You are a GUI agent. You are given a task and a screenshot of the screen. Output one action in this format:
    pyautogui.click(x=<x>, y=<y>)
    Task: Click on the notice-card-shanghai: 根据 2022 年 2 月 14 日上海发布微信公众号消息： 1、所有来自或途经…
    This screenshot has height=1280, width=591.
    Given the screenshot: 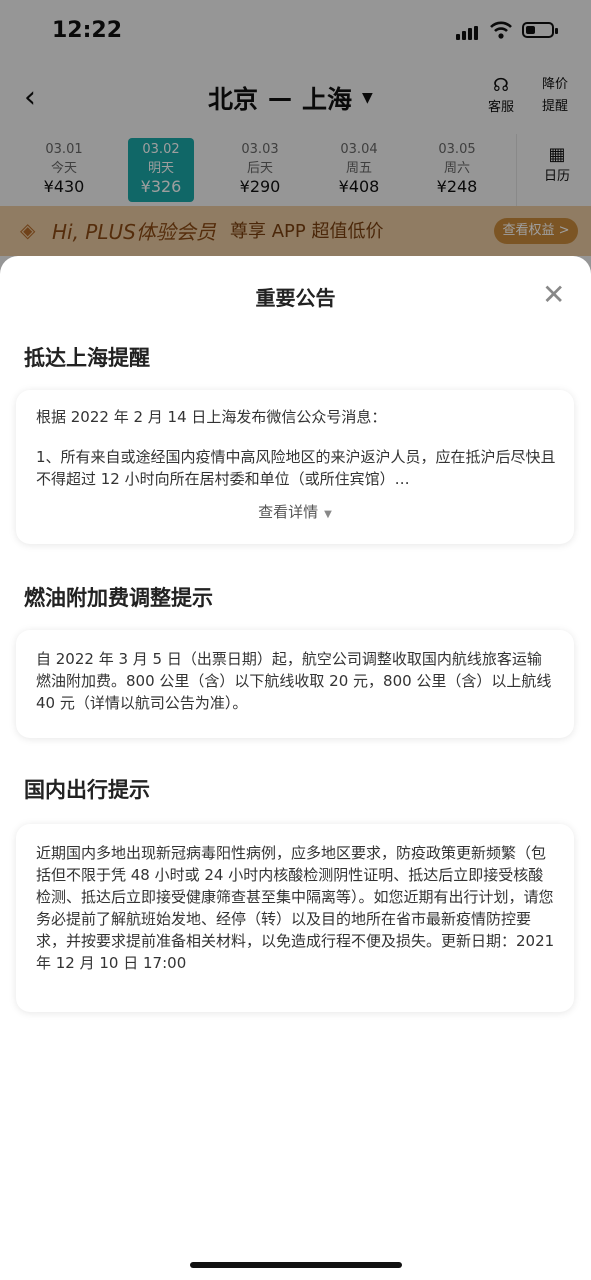 What is the action you would take?
    pyautogui.click(x=295, y=467)
    